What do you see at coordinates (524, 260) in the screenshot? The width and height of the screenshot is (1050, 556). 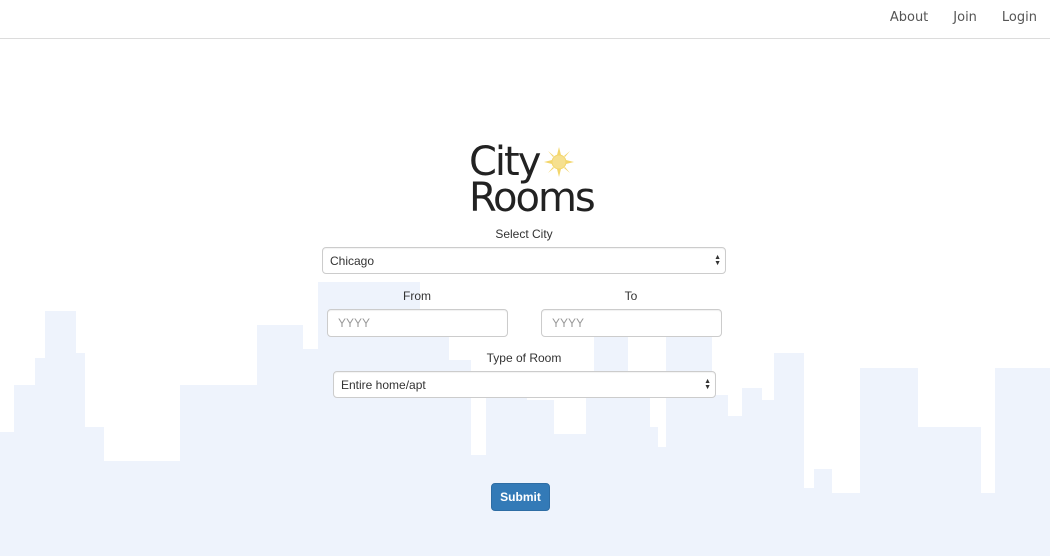 I see `city-select: Chicago ▲ ▼` at bounding box center [524, 260].